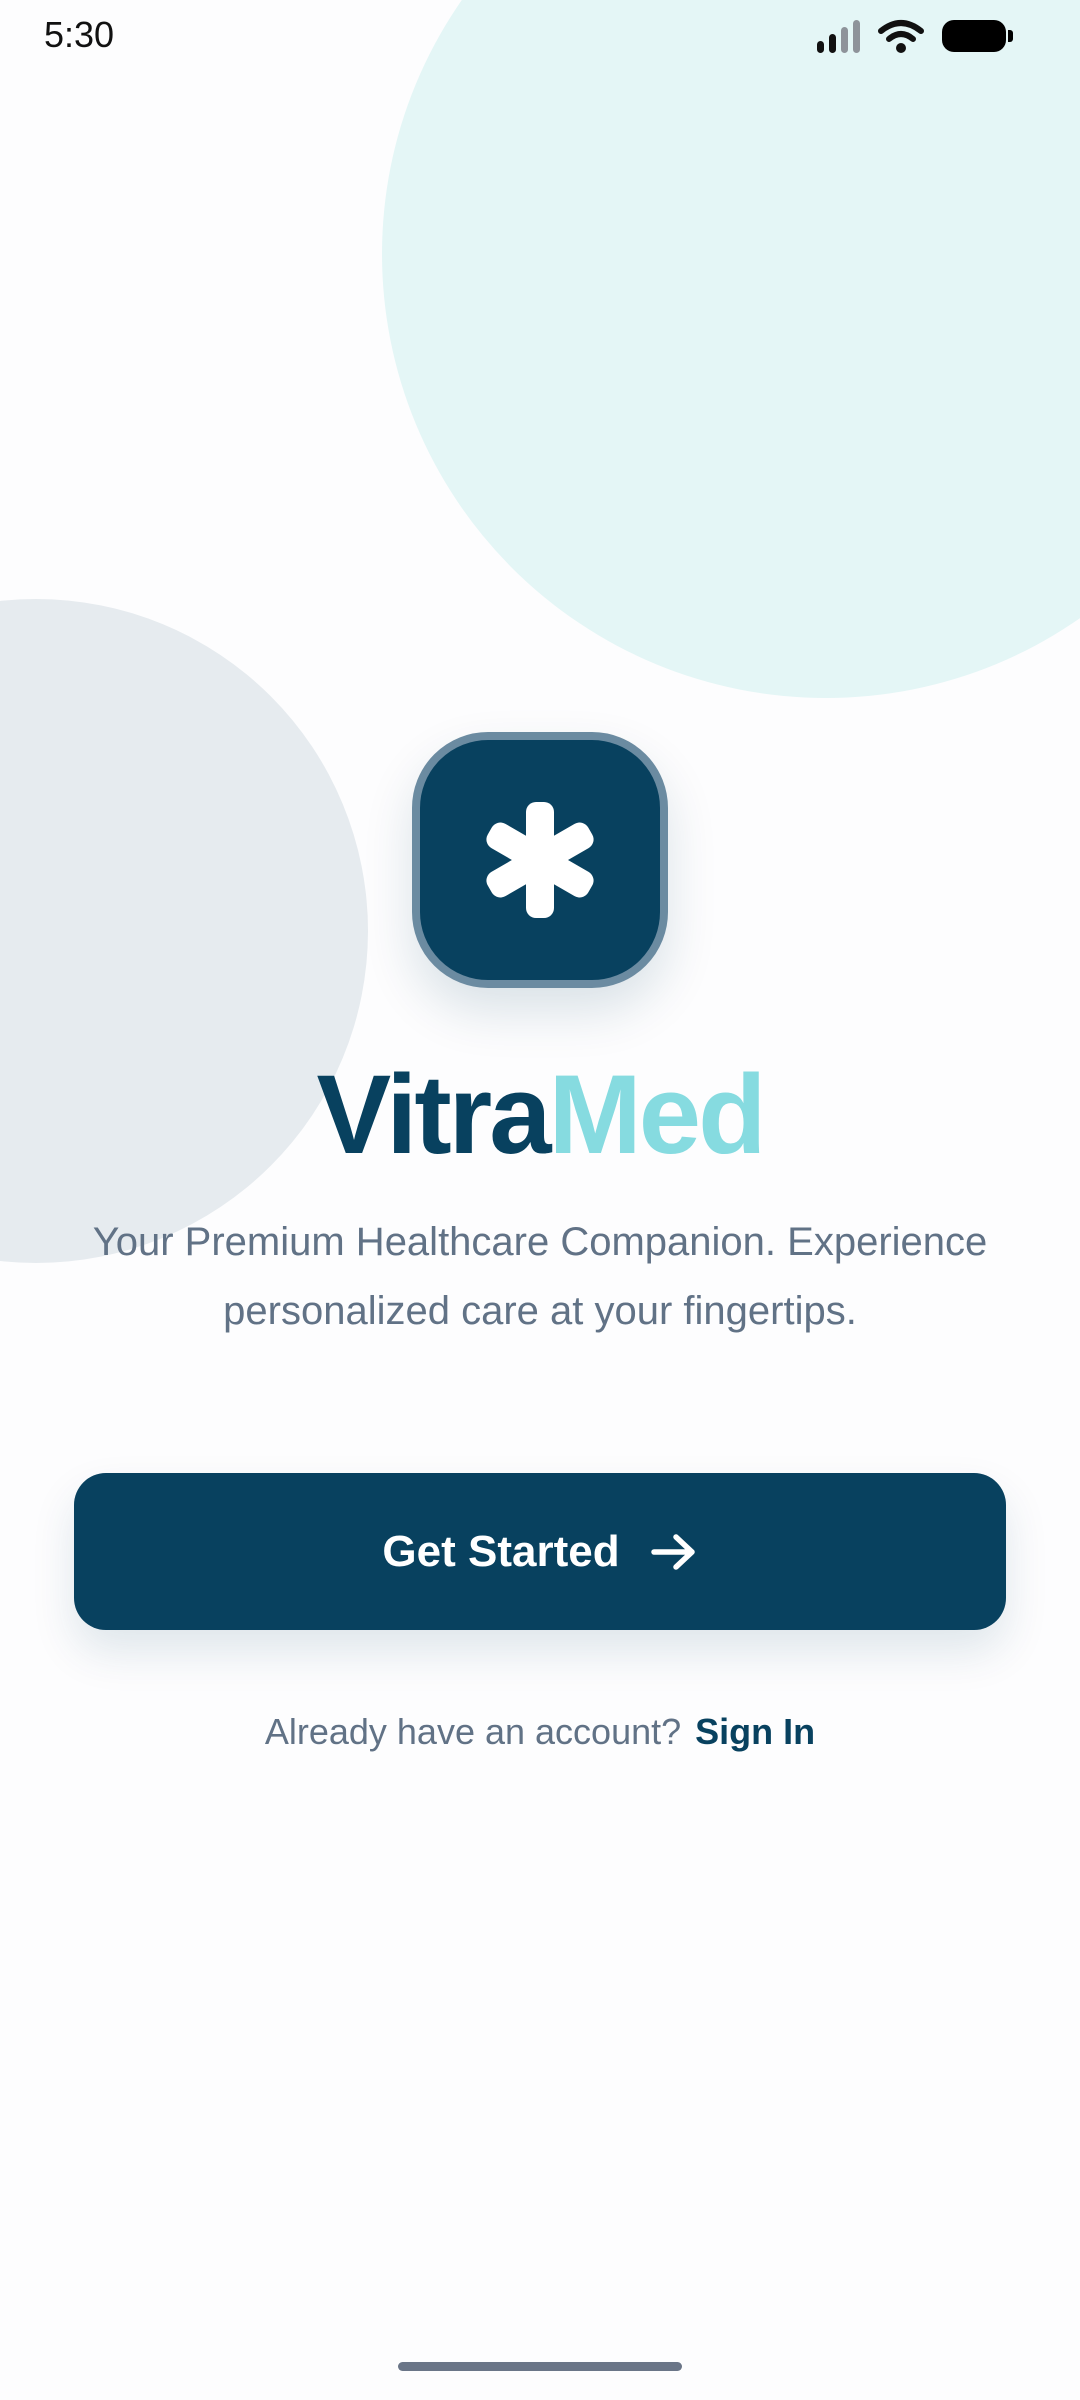 The width and height of the screenshot is (1080, 2400). I want to click on get-started-button: Get Started, so click(540, 1551).